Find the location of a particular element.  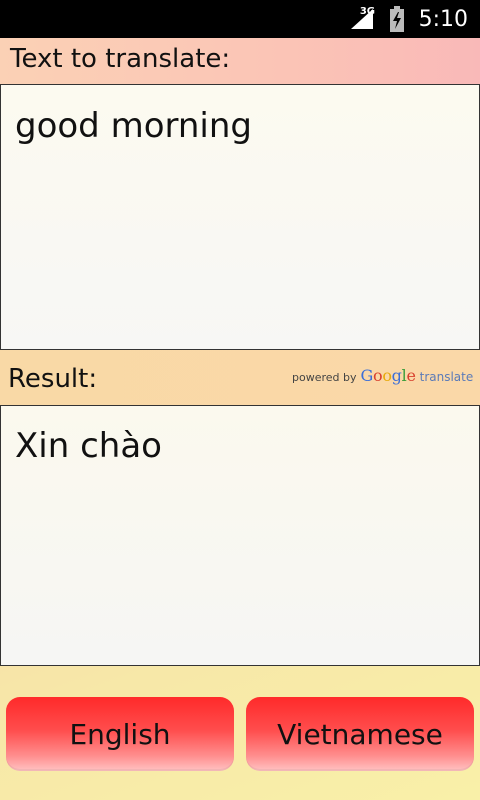

battery-charging-icon is located at coordinates (396, 19).